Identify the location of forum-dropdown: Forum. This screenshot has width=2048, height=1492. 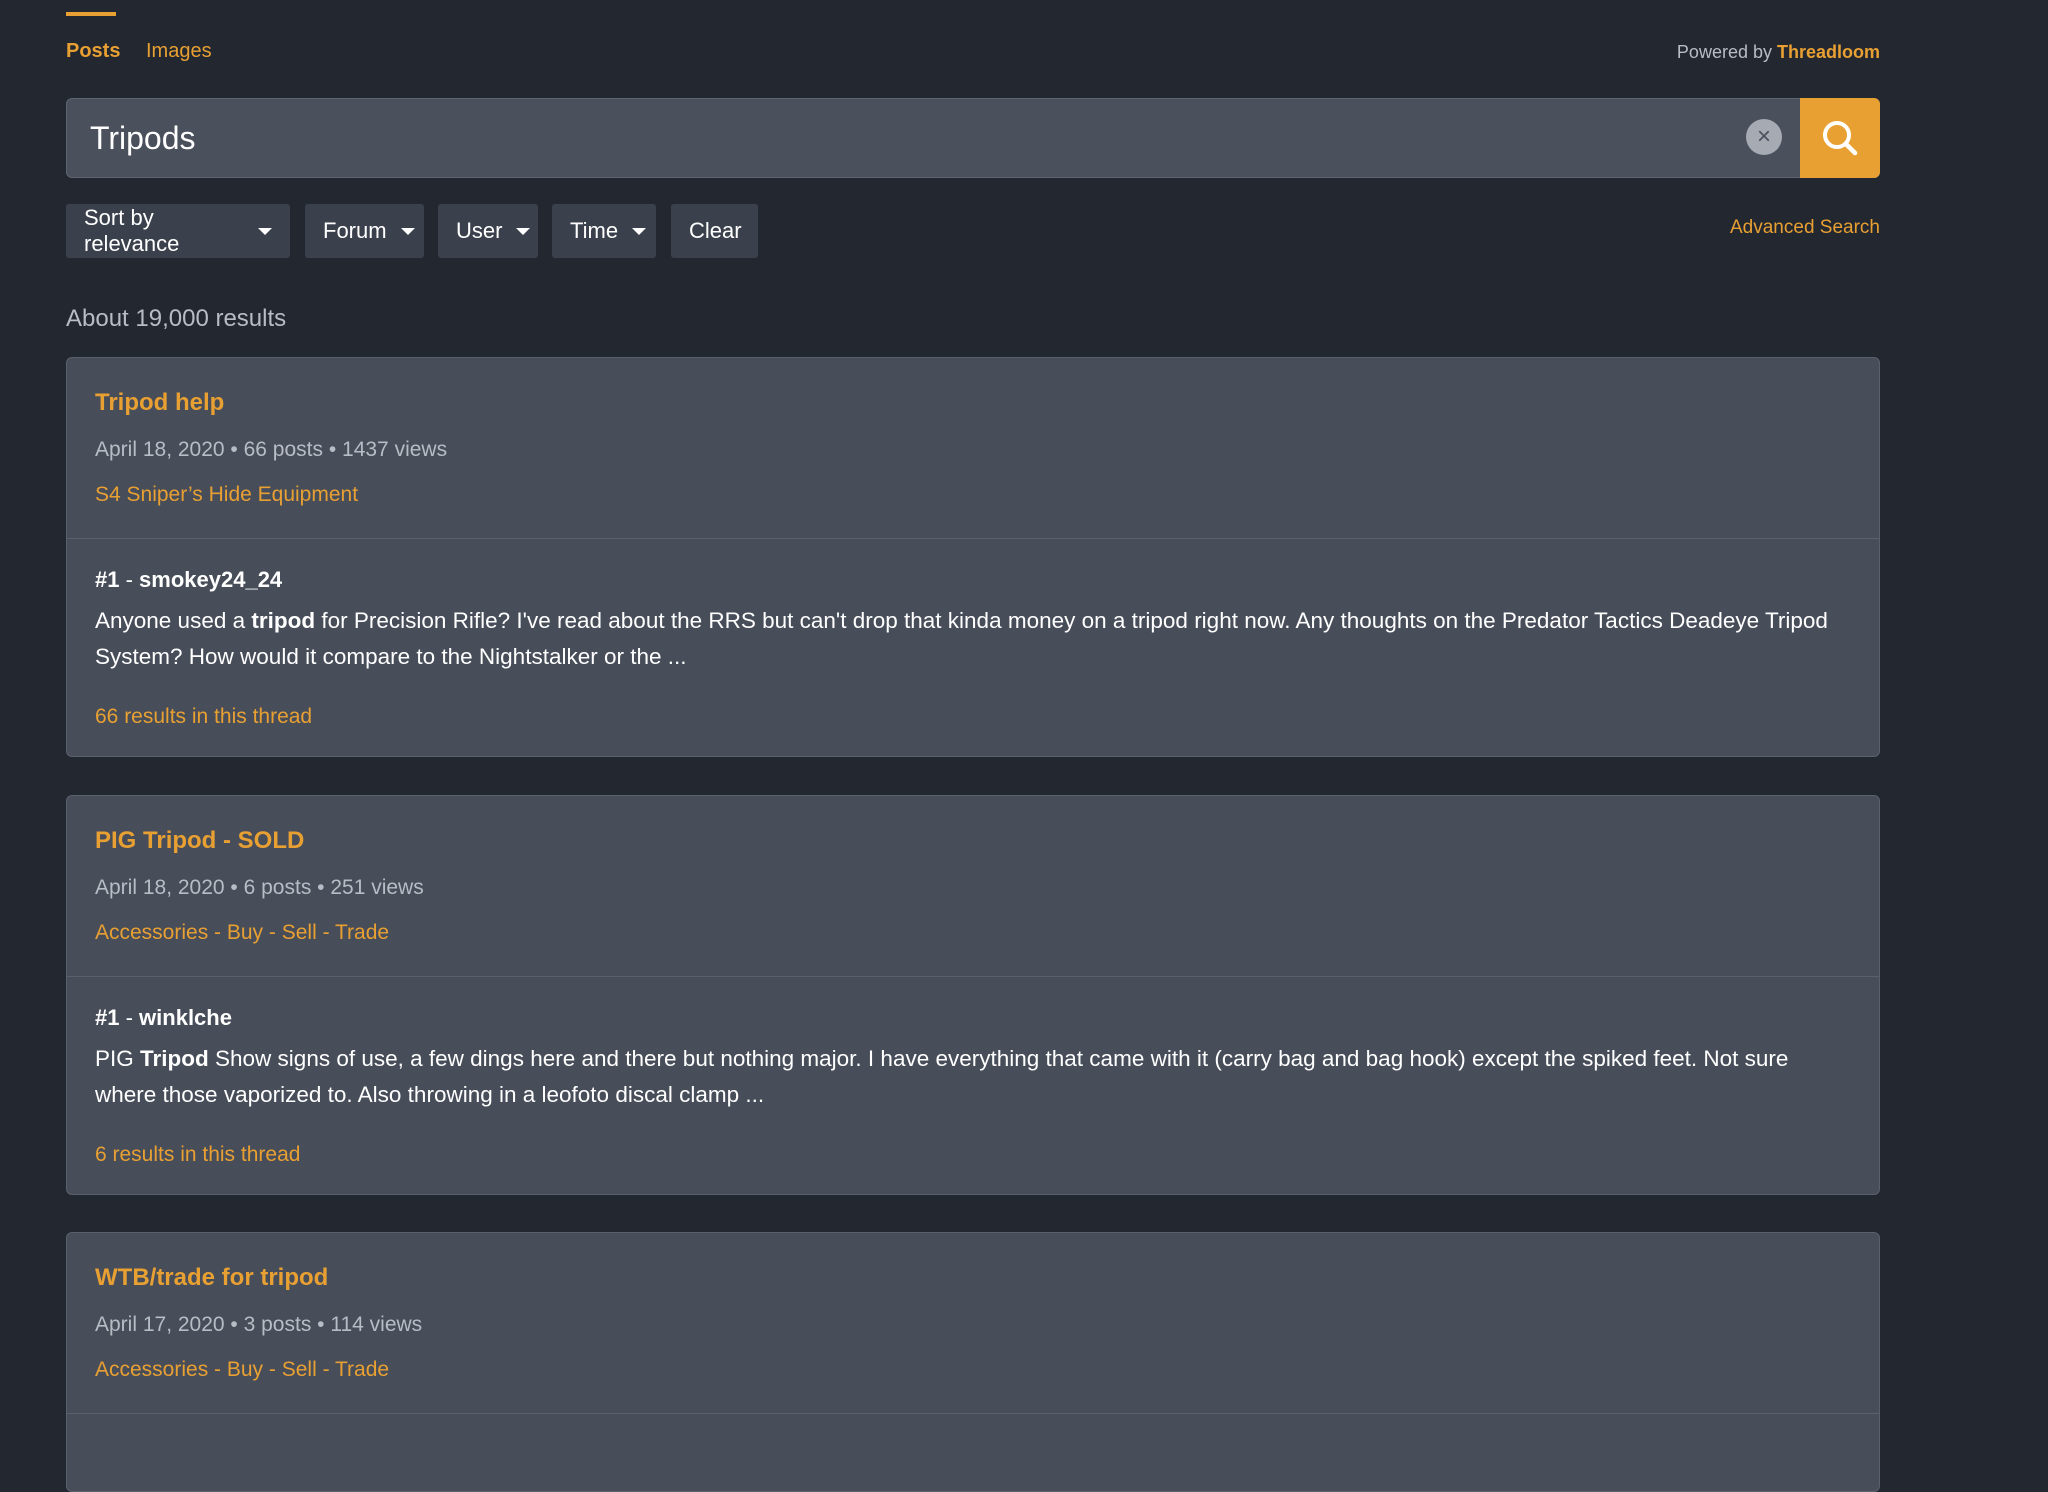
(364, 231).